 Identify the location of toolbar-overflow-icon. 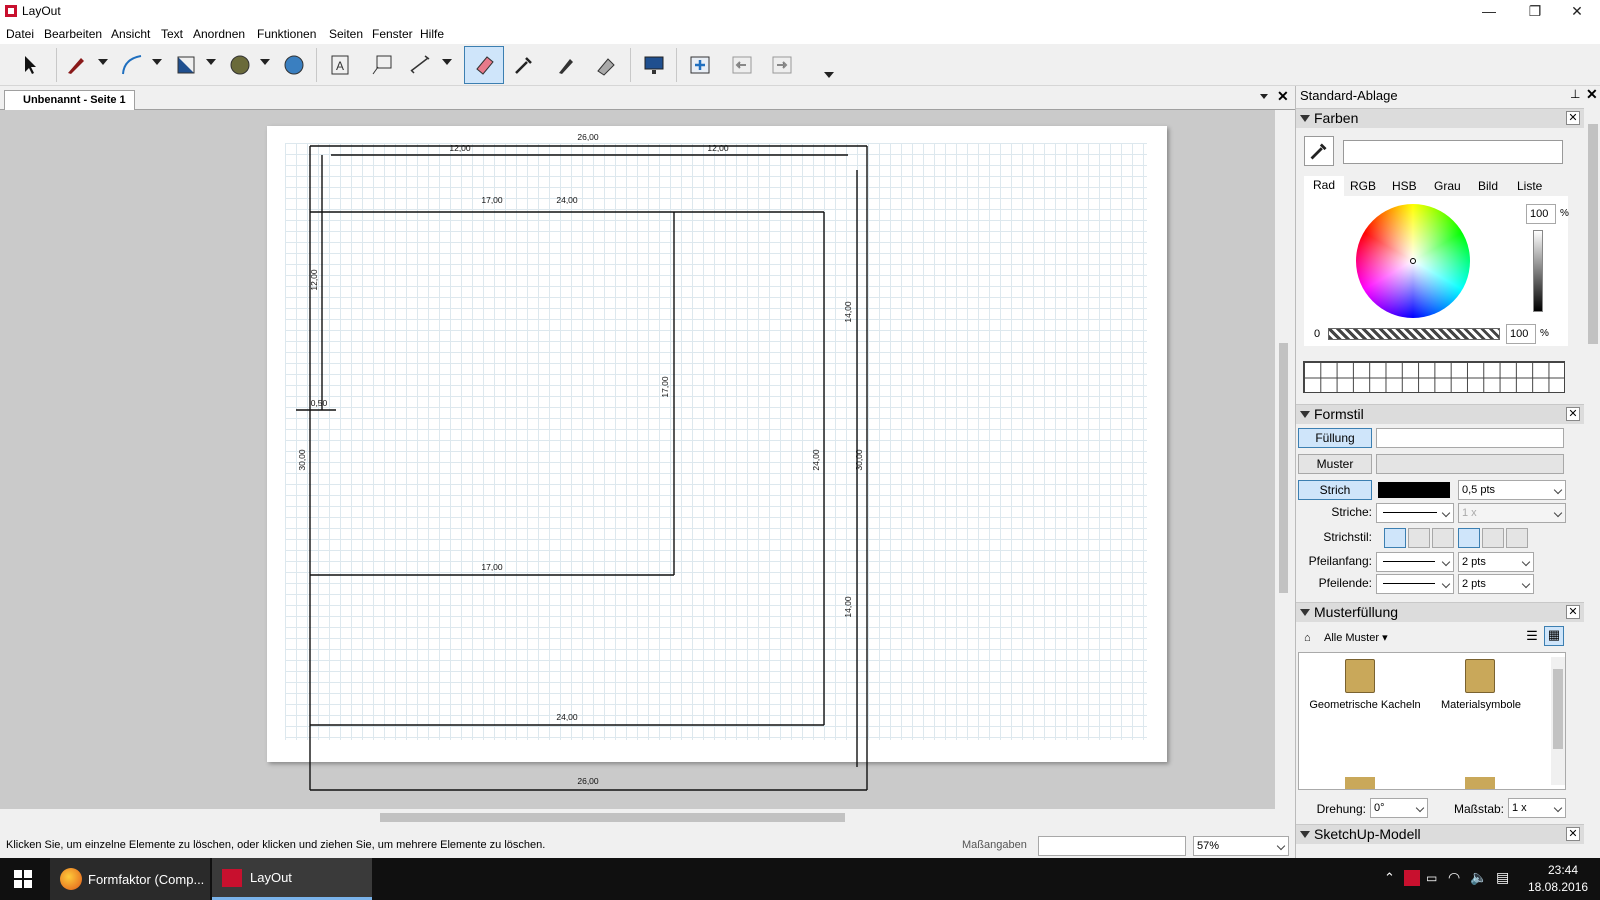
(829, 75).